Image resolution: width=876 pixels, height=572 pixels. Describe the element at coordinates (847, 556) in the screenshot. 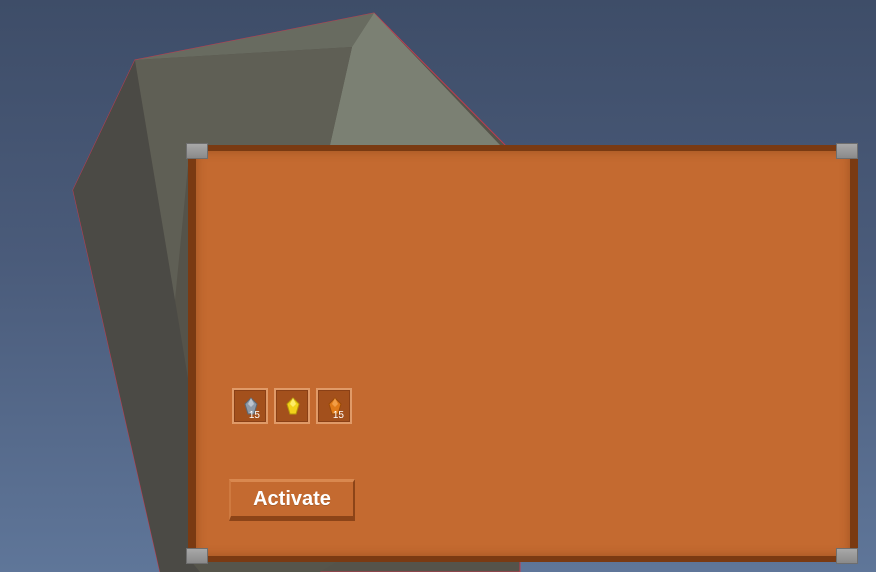

I see `panel-corner-bottom-right` at that location.